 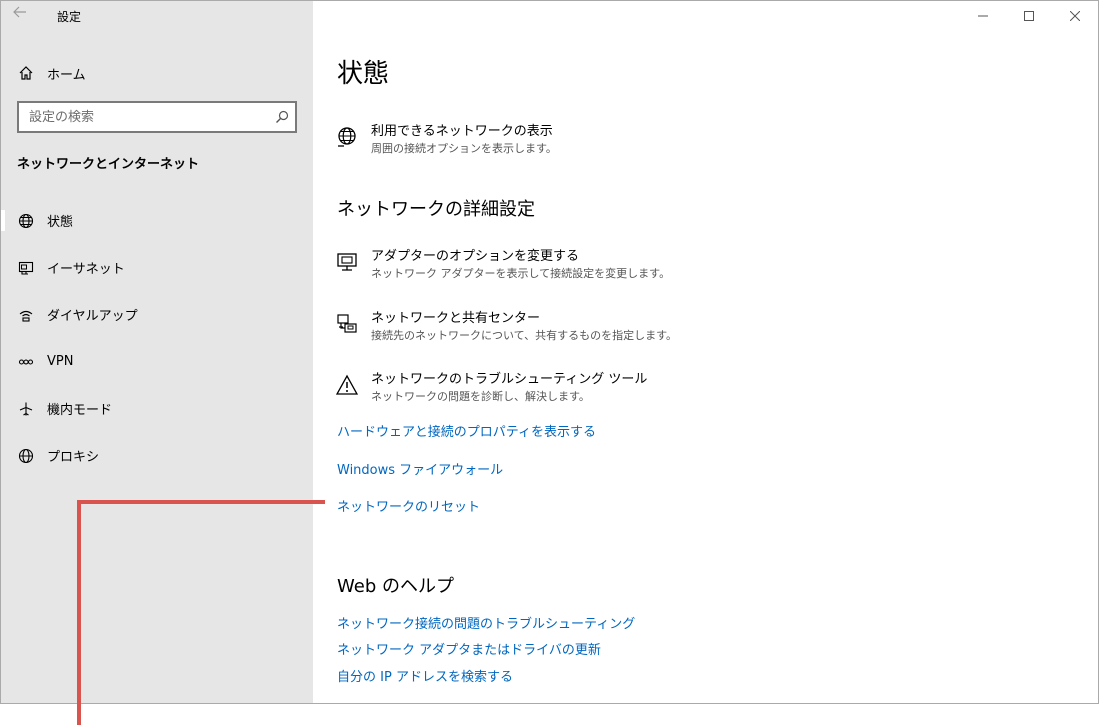 I want to click on hardware-properties-link: ハードウェアと接続のプロパティを表示する, so click(x=466, y=430).